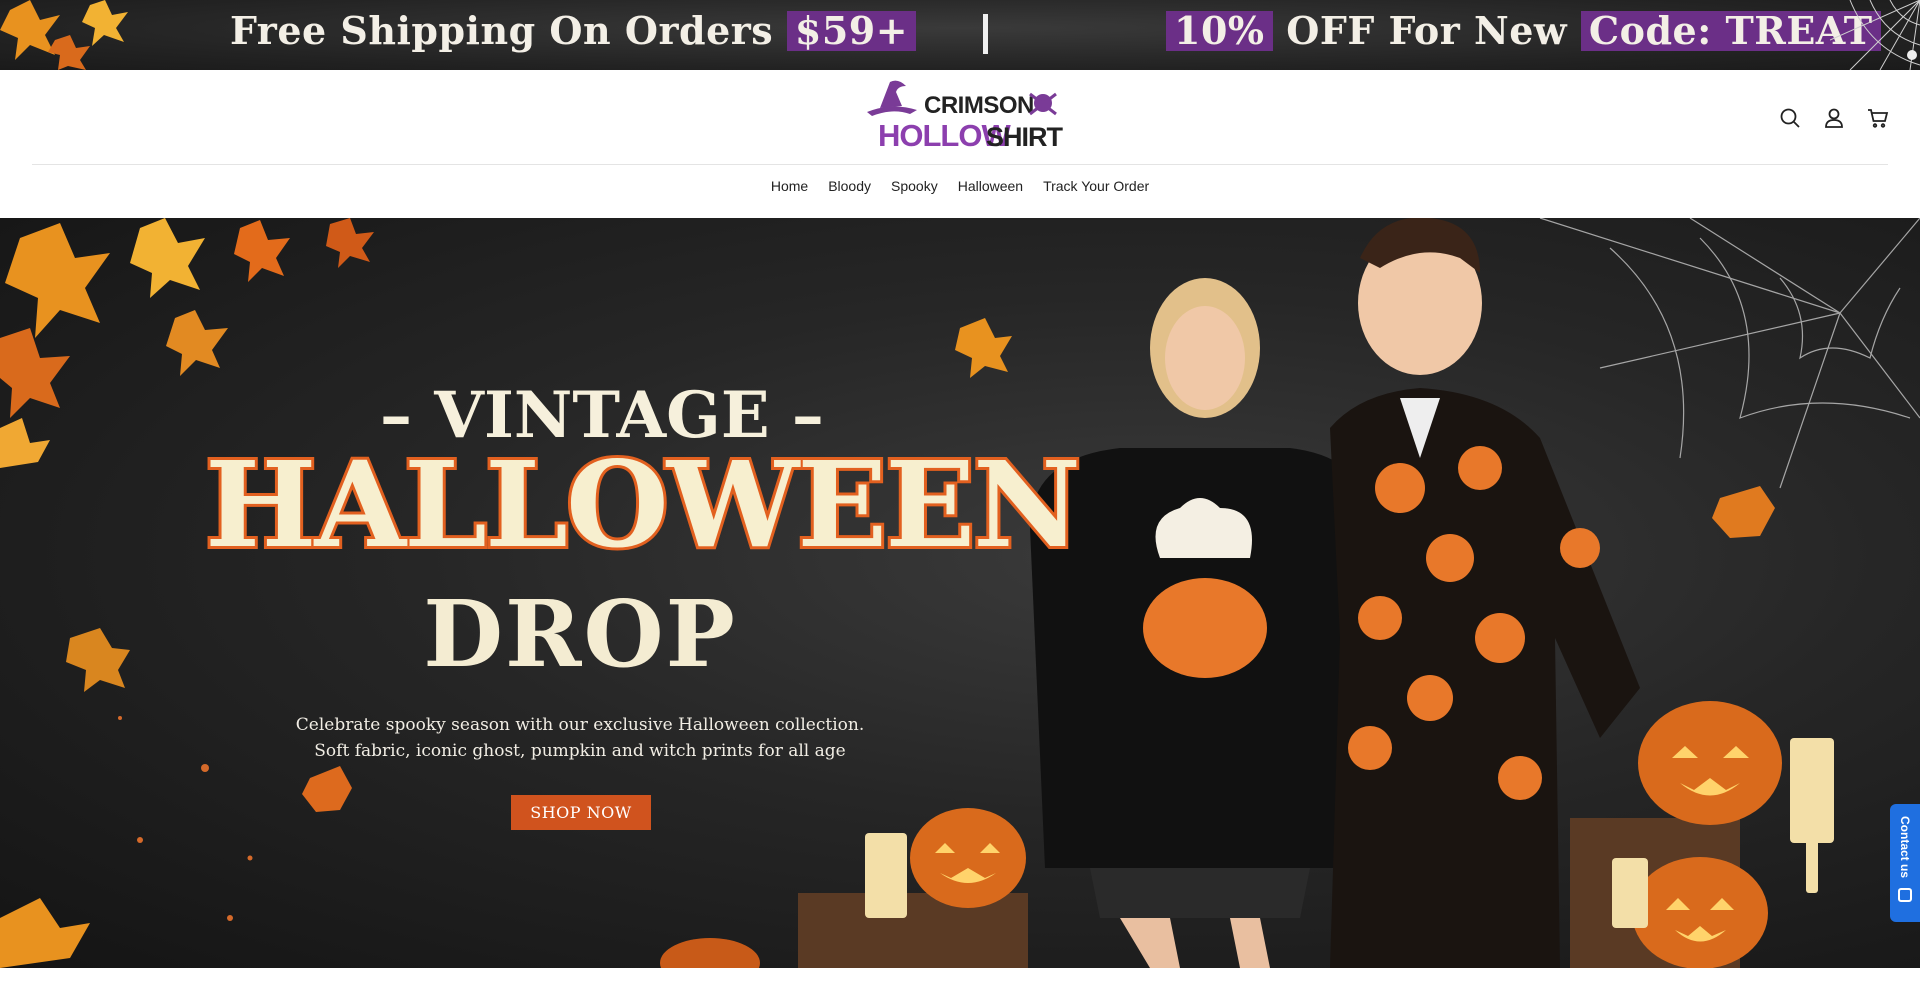 Image resolution: width=1920 pixels, height=993 pixels. Describe the element at coordinates (187, 343) in the screenshot. I see `autumn-leaves-top-left` at that location.